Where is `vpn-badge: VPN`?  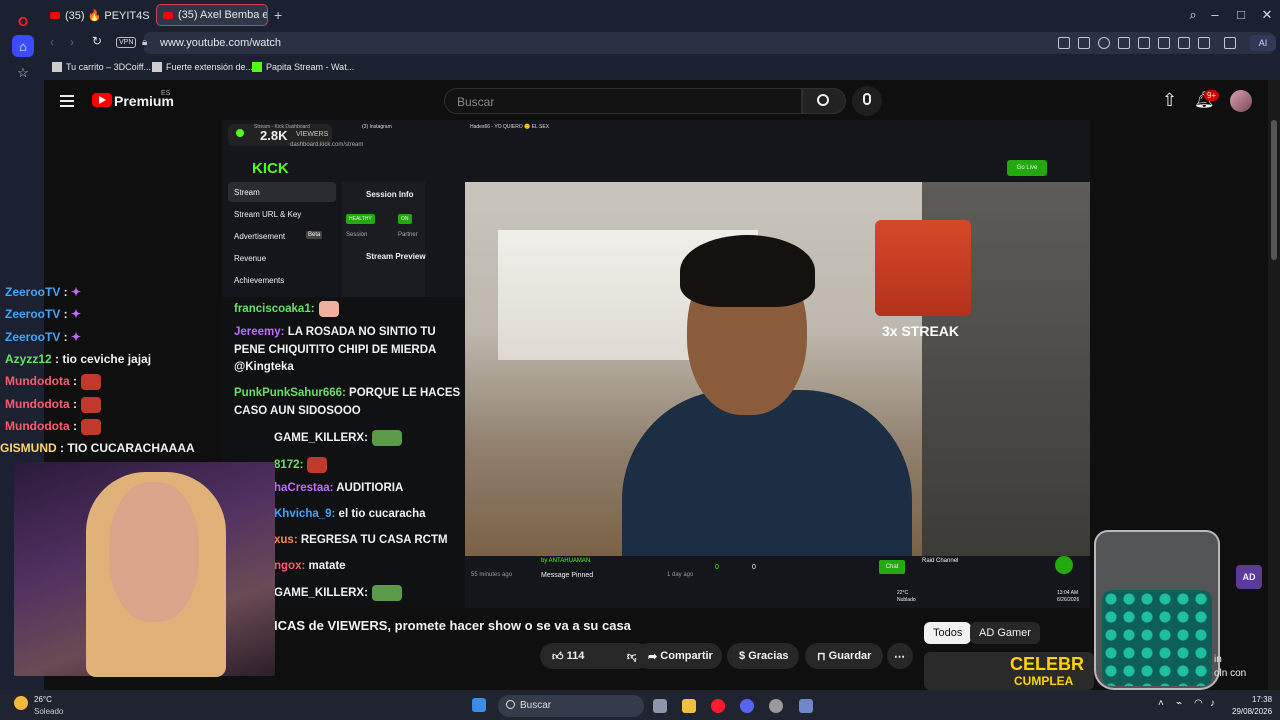 vpn-badge: VPN is located at coordinates (126, 42).